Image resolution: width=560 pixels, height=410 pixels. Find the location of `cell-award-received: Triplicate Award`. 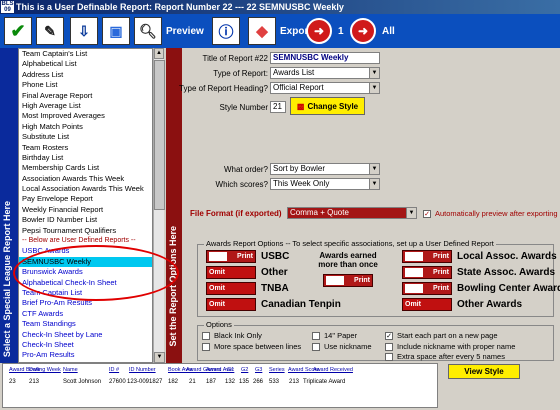

cell-award-received: Triplicate Award is located at coordinates (324, 382).